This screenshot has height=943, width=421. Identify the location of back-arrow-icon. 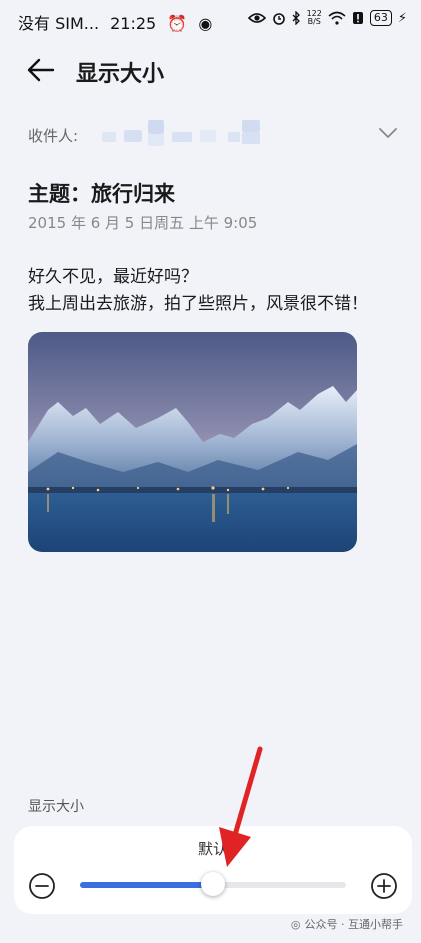
(41, 70).